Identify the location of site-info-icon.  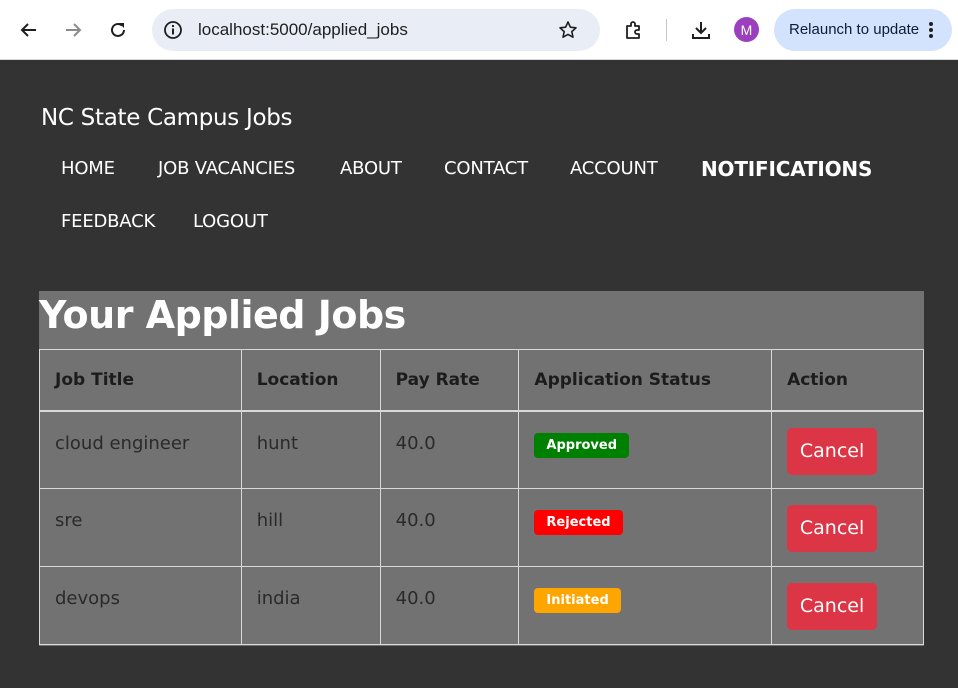
(173, 30).